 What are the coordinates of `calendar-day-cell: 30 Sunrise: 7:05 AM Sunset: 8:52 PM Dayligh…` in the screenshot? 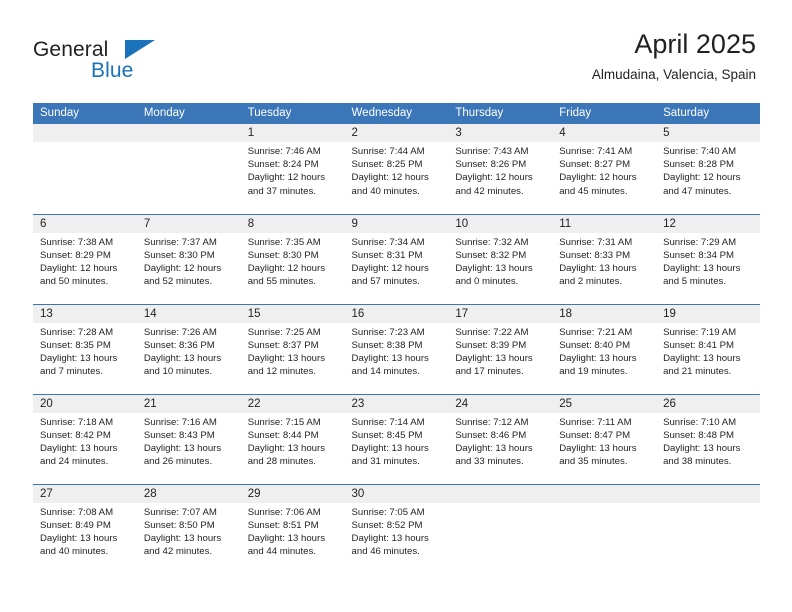 It's located at (396, 528).